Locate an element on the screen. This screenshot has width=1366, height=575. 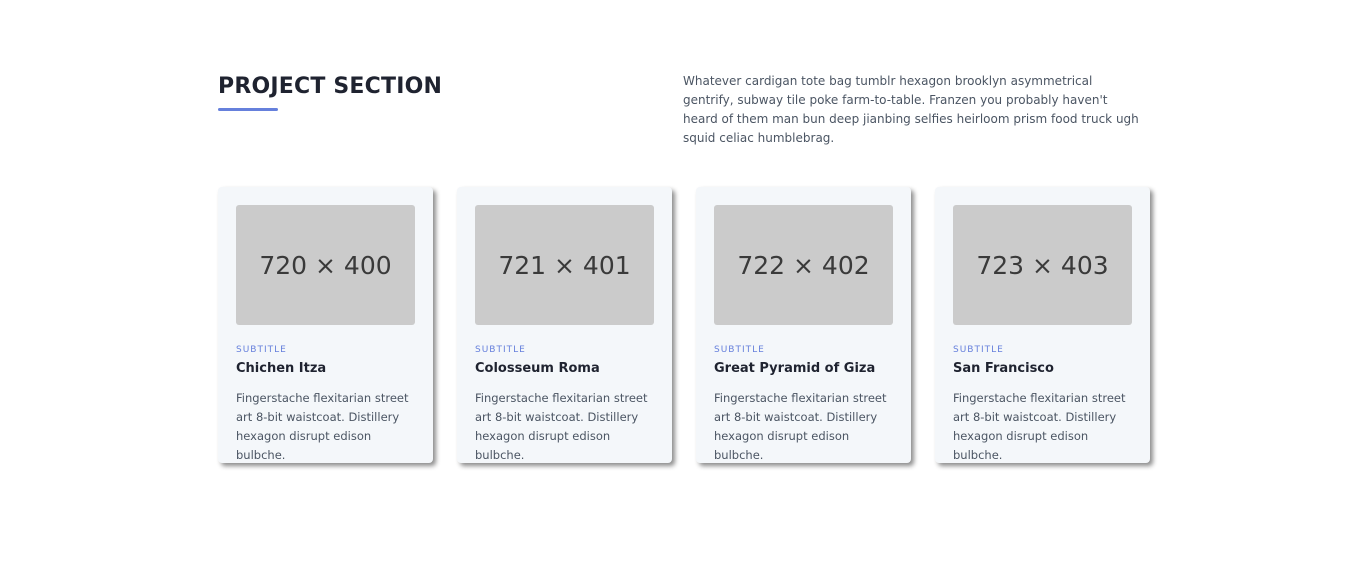
image-placeholder: 721 × 401 is located at coordinates (564, 265).